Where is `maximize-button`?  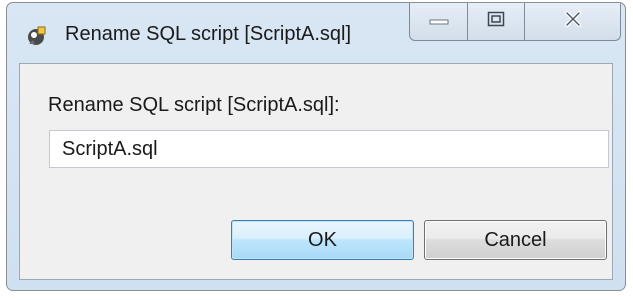 maximize-button is located at coordinates (496, 22).